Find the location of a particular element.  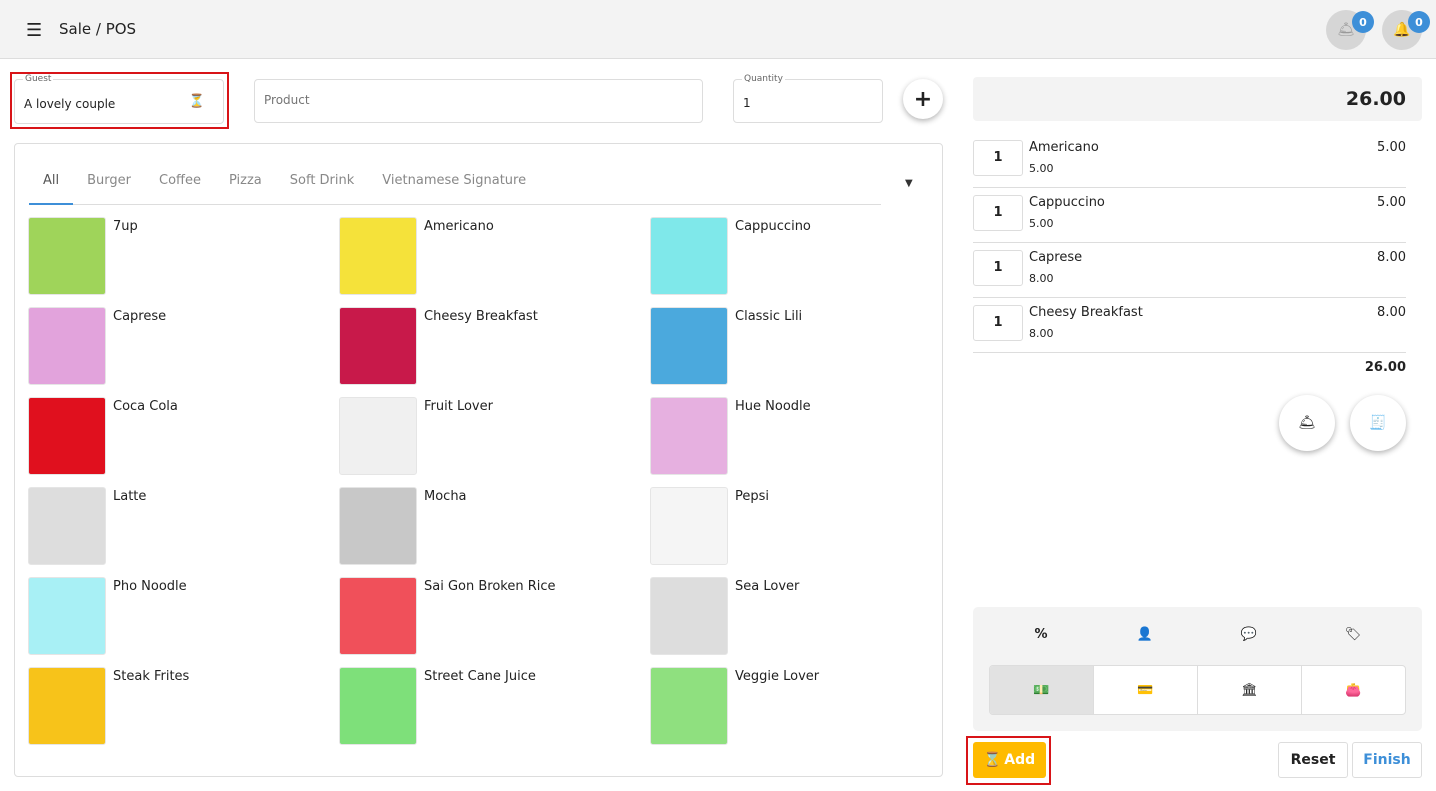

credit-card-icon: 💳 is located at coordinates (1145, 690).